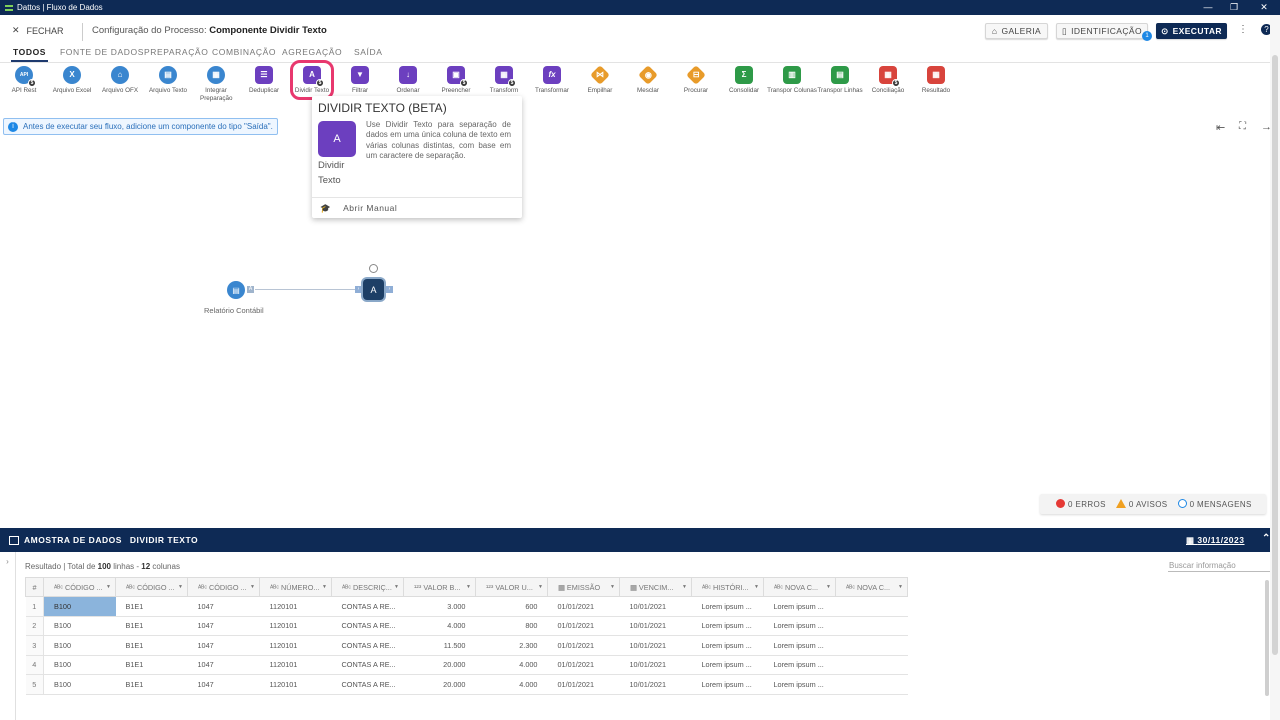 The image size is (1280, 720). I want to click on identification-button: ▯ IDENTIFICAÇÃO, so click(1102, 31).